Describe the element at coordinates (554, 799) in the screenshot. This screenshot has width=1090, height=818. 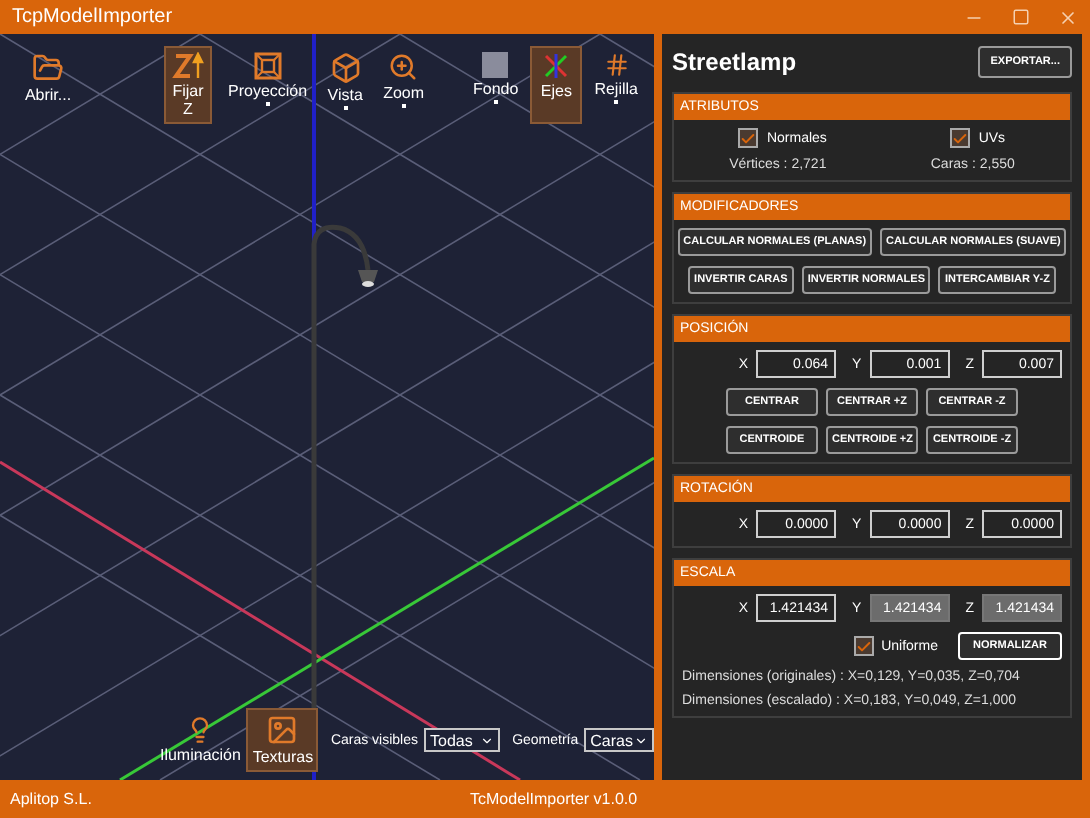
I see `version-text: TcModelImporter v1.0.0` at that location.